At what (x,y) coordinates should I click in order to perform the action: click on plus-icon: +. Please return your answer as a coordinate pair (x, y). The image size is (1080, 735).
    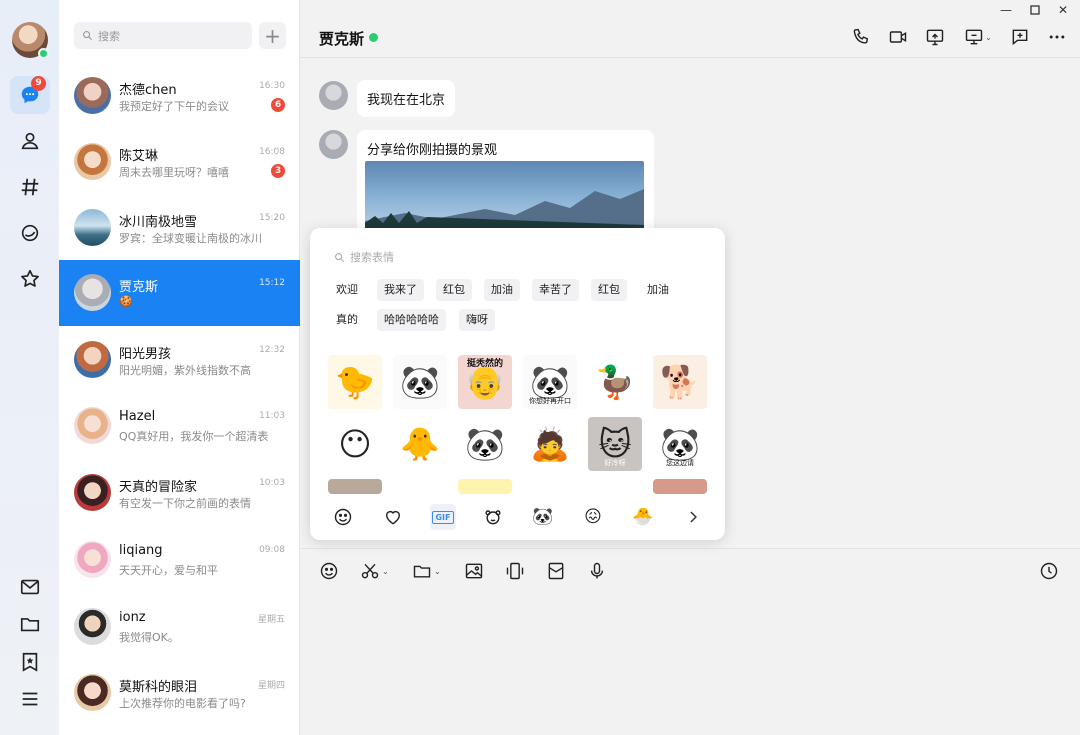
    Looking at the image, I should click on (272, 35).